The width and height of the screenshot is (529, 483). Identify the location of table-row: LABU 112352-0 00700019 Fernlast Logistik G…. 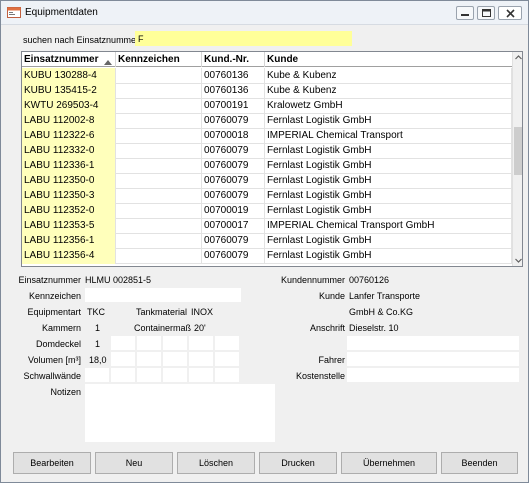
(267, 211).